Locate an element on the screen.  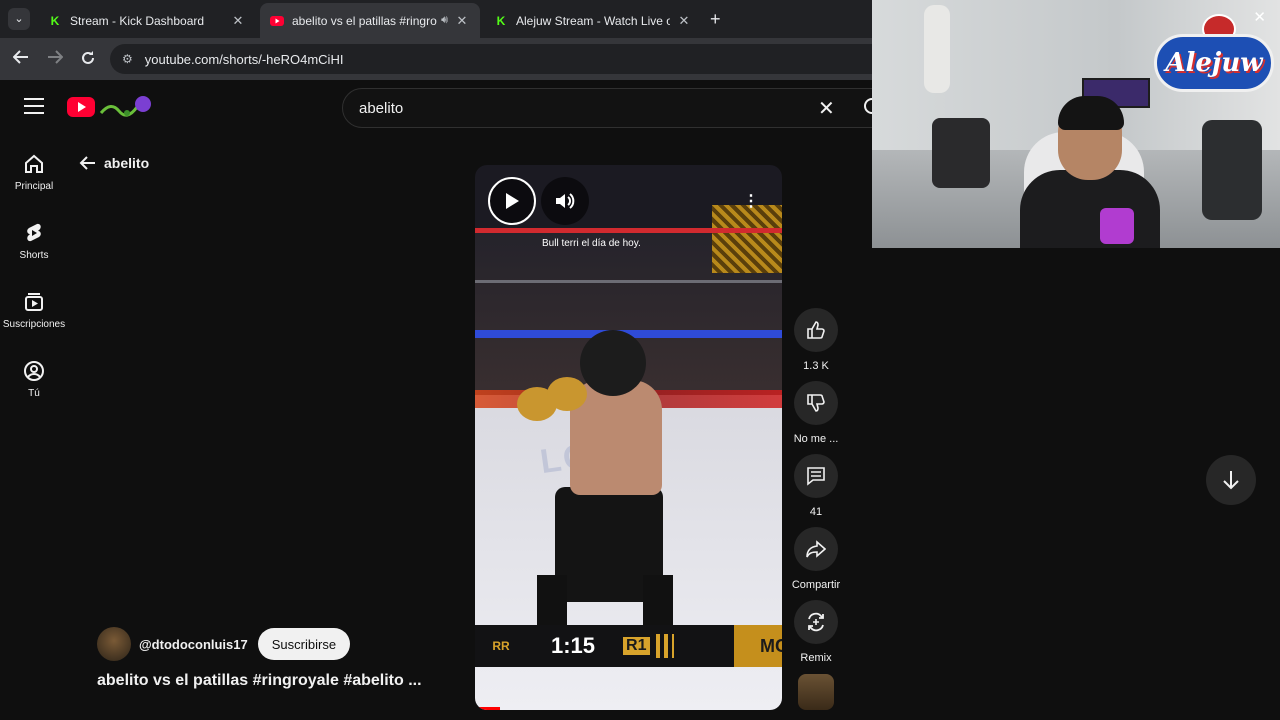
thumbs-up-icon is located at coordinates (816, 330).